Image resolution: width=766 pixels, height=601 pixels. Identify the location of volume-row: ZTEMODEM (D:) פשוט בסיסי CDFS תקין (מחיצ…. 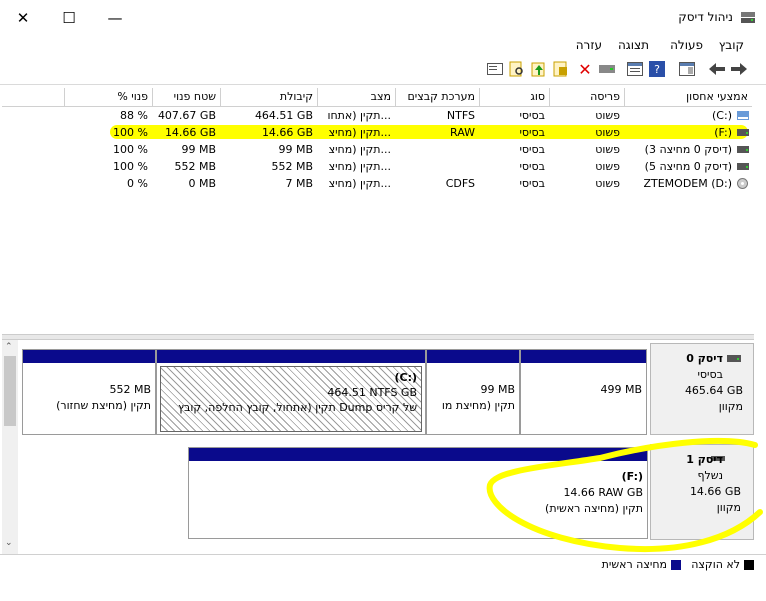
(377, 183).